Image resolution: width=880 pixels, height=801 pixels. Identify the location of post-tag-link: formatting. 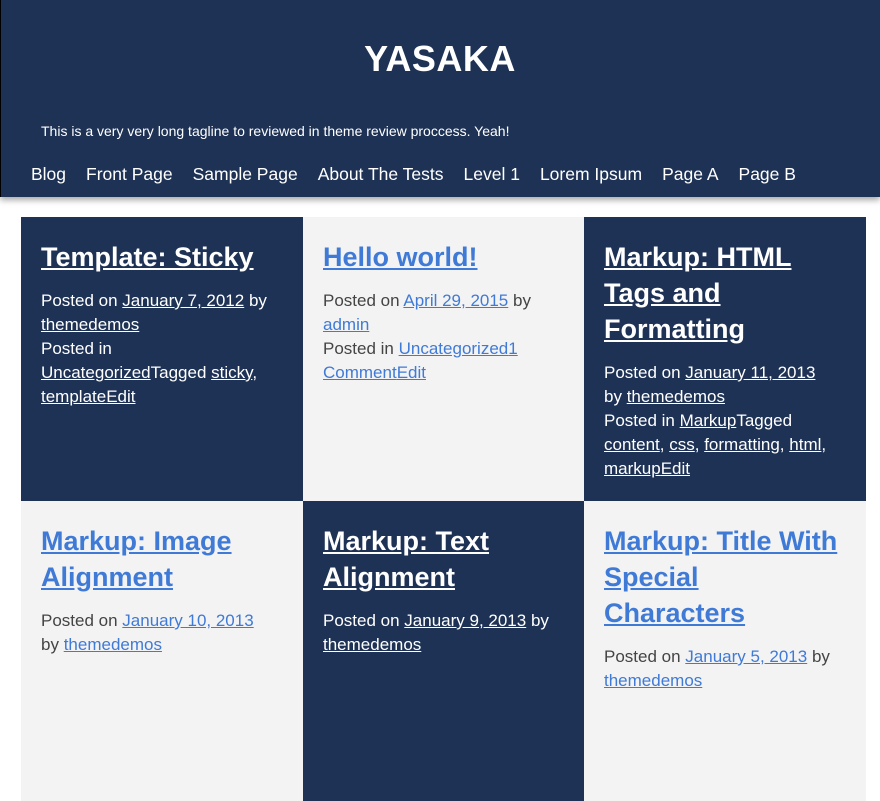
(742, 444).